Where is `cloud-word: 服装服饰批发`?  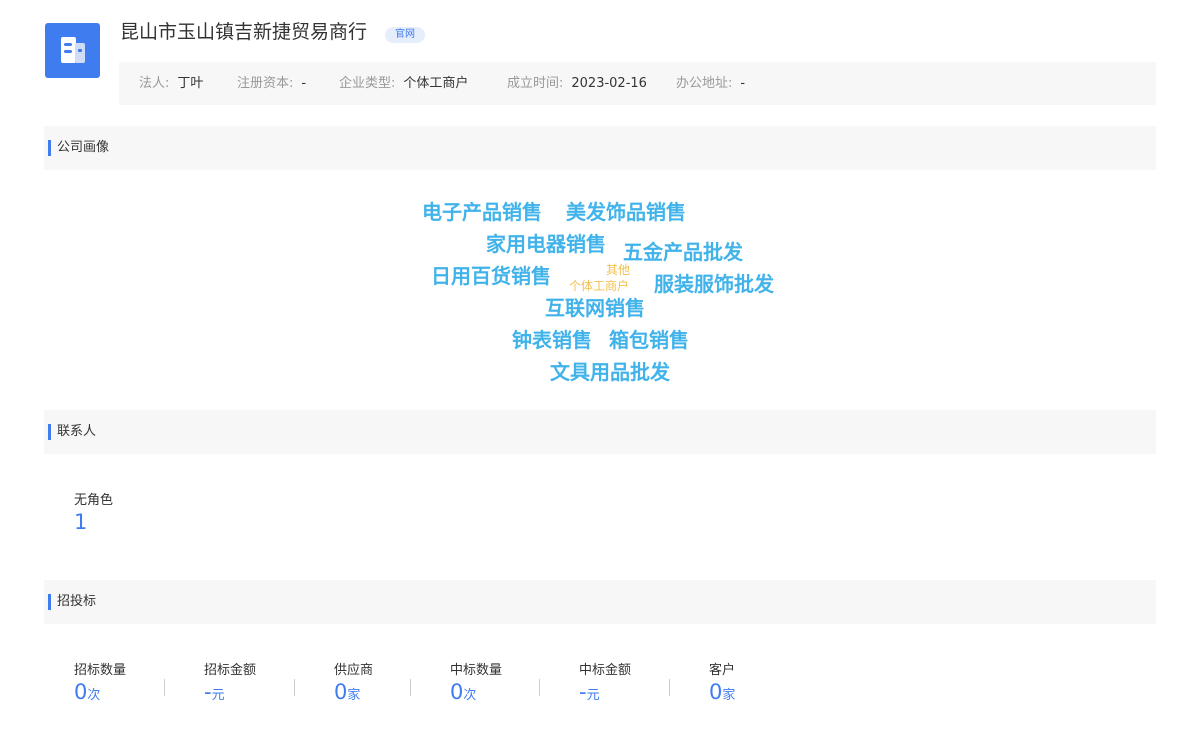
cloud-word: 服装服饰批发 is located at coordinates (714, 284).